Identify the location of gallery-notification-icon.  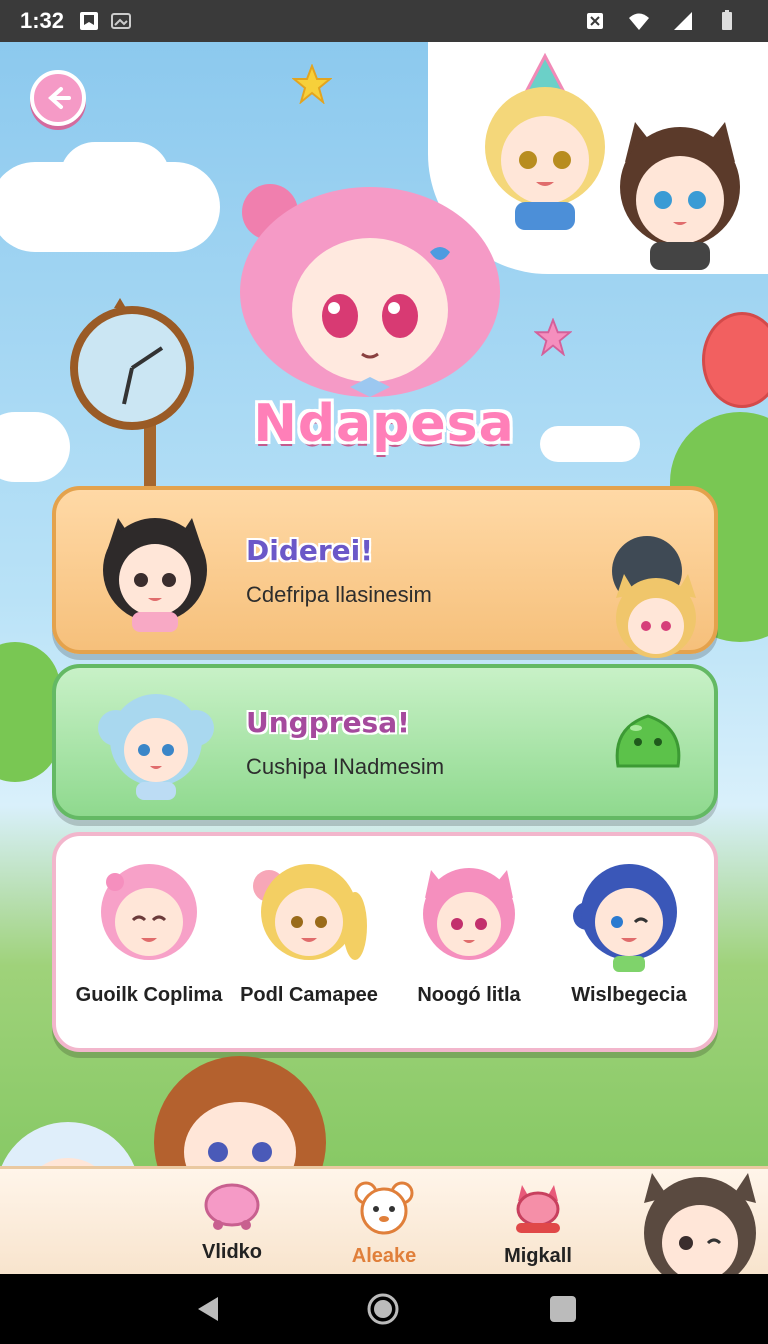
(121, 21).